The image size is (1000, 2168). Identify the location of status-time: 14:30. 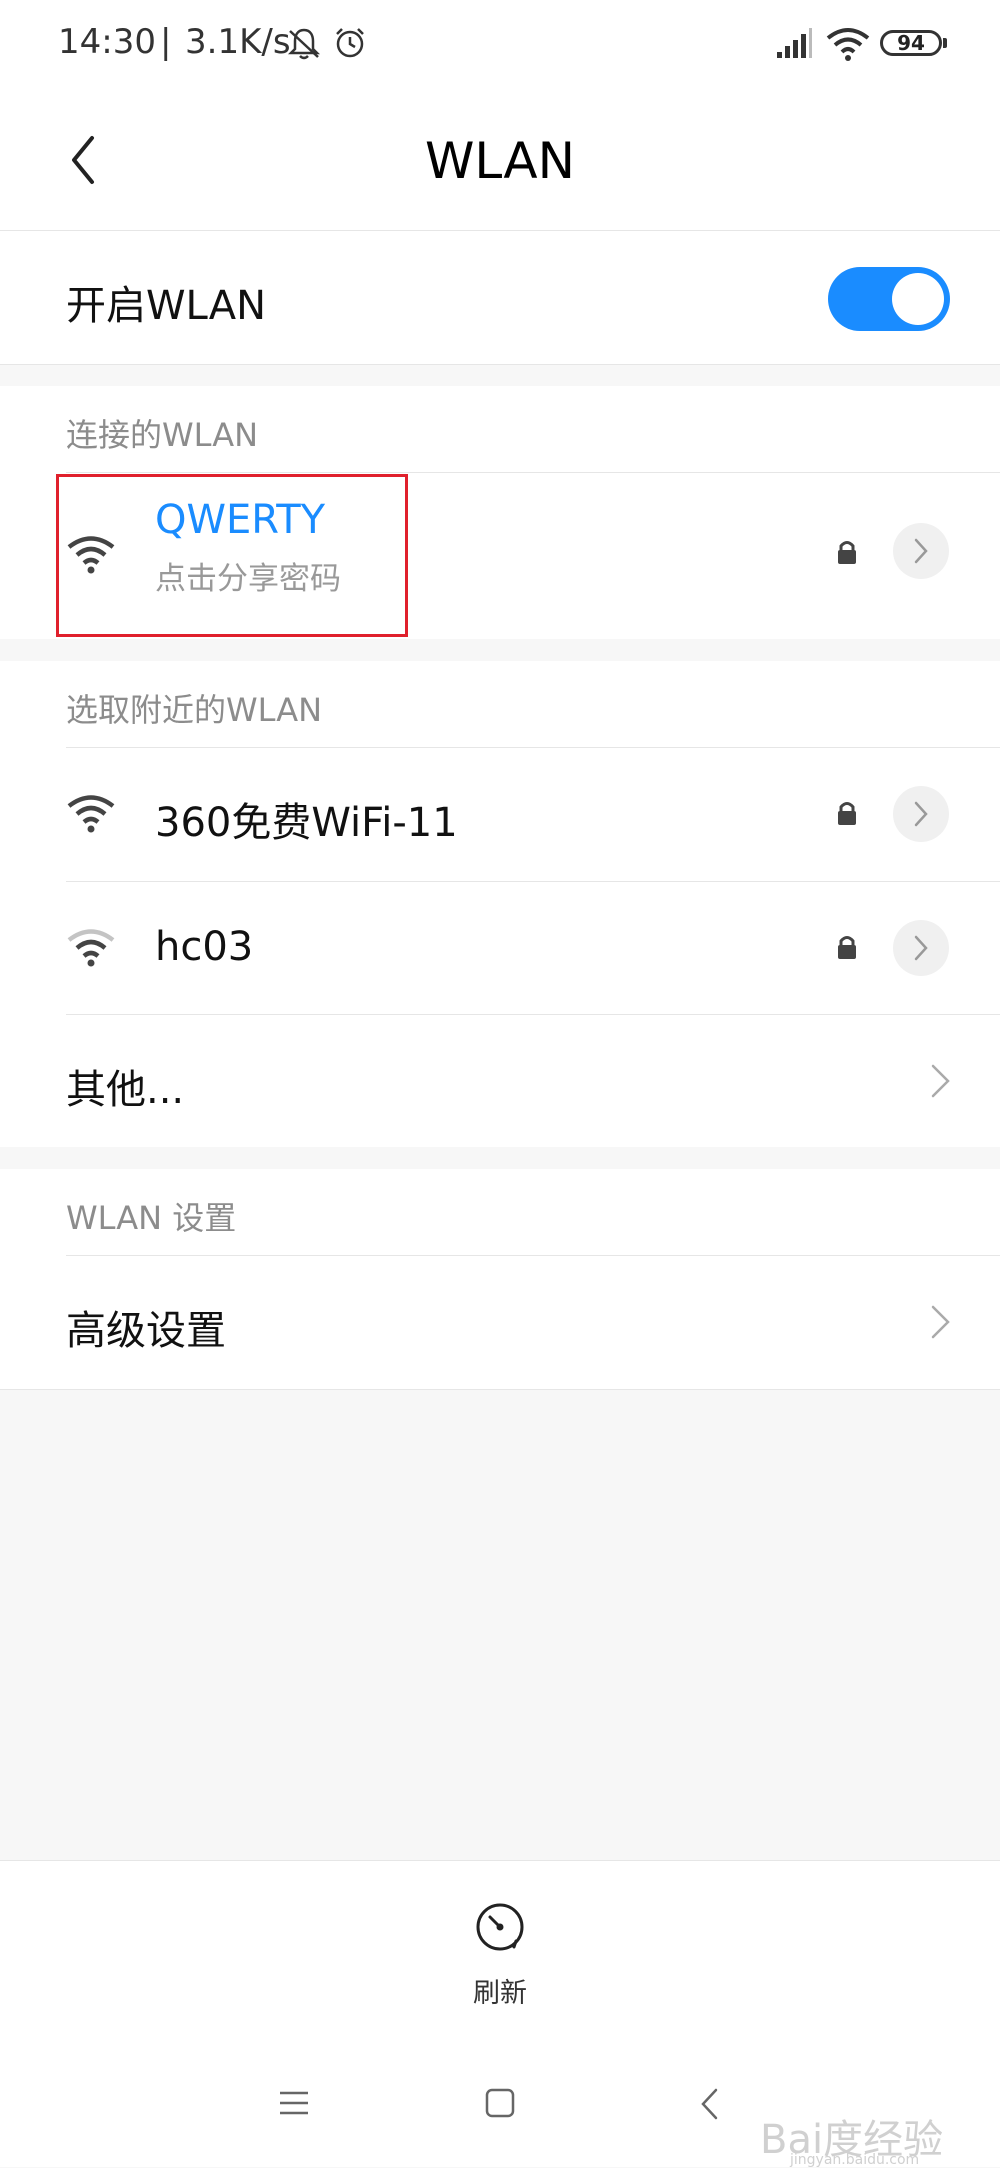
(107, 42).